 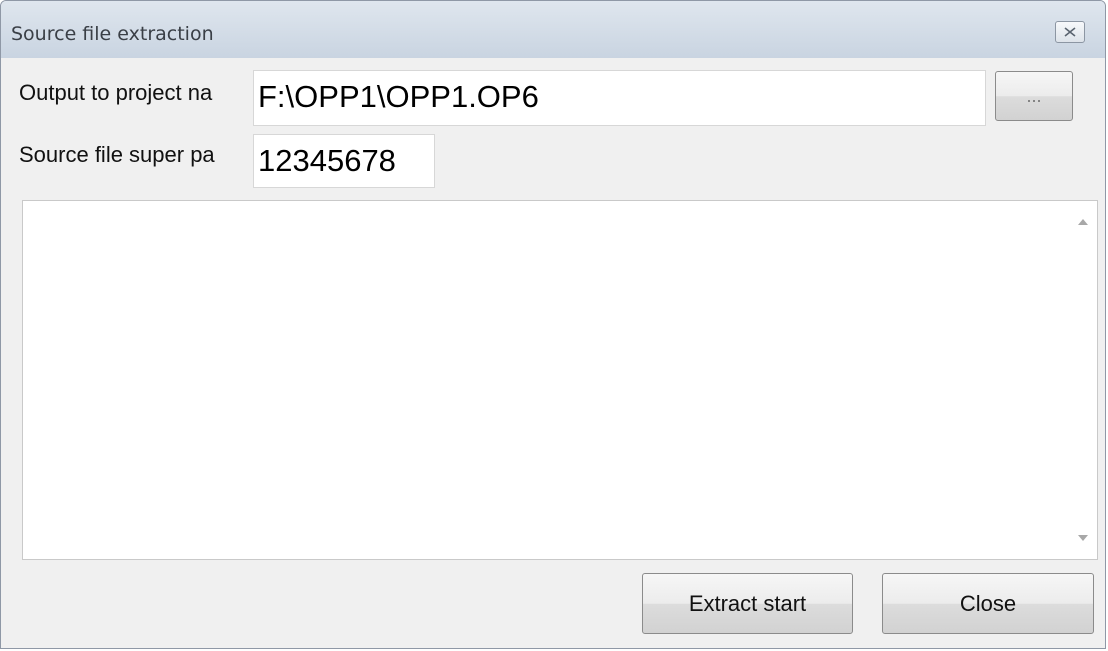 I want to click on window-title: Source file extraction, so click(x=112, y=34).